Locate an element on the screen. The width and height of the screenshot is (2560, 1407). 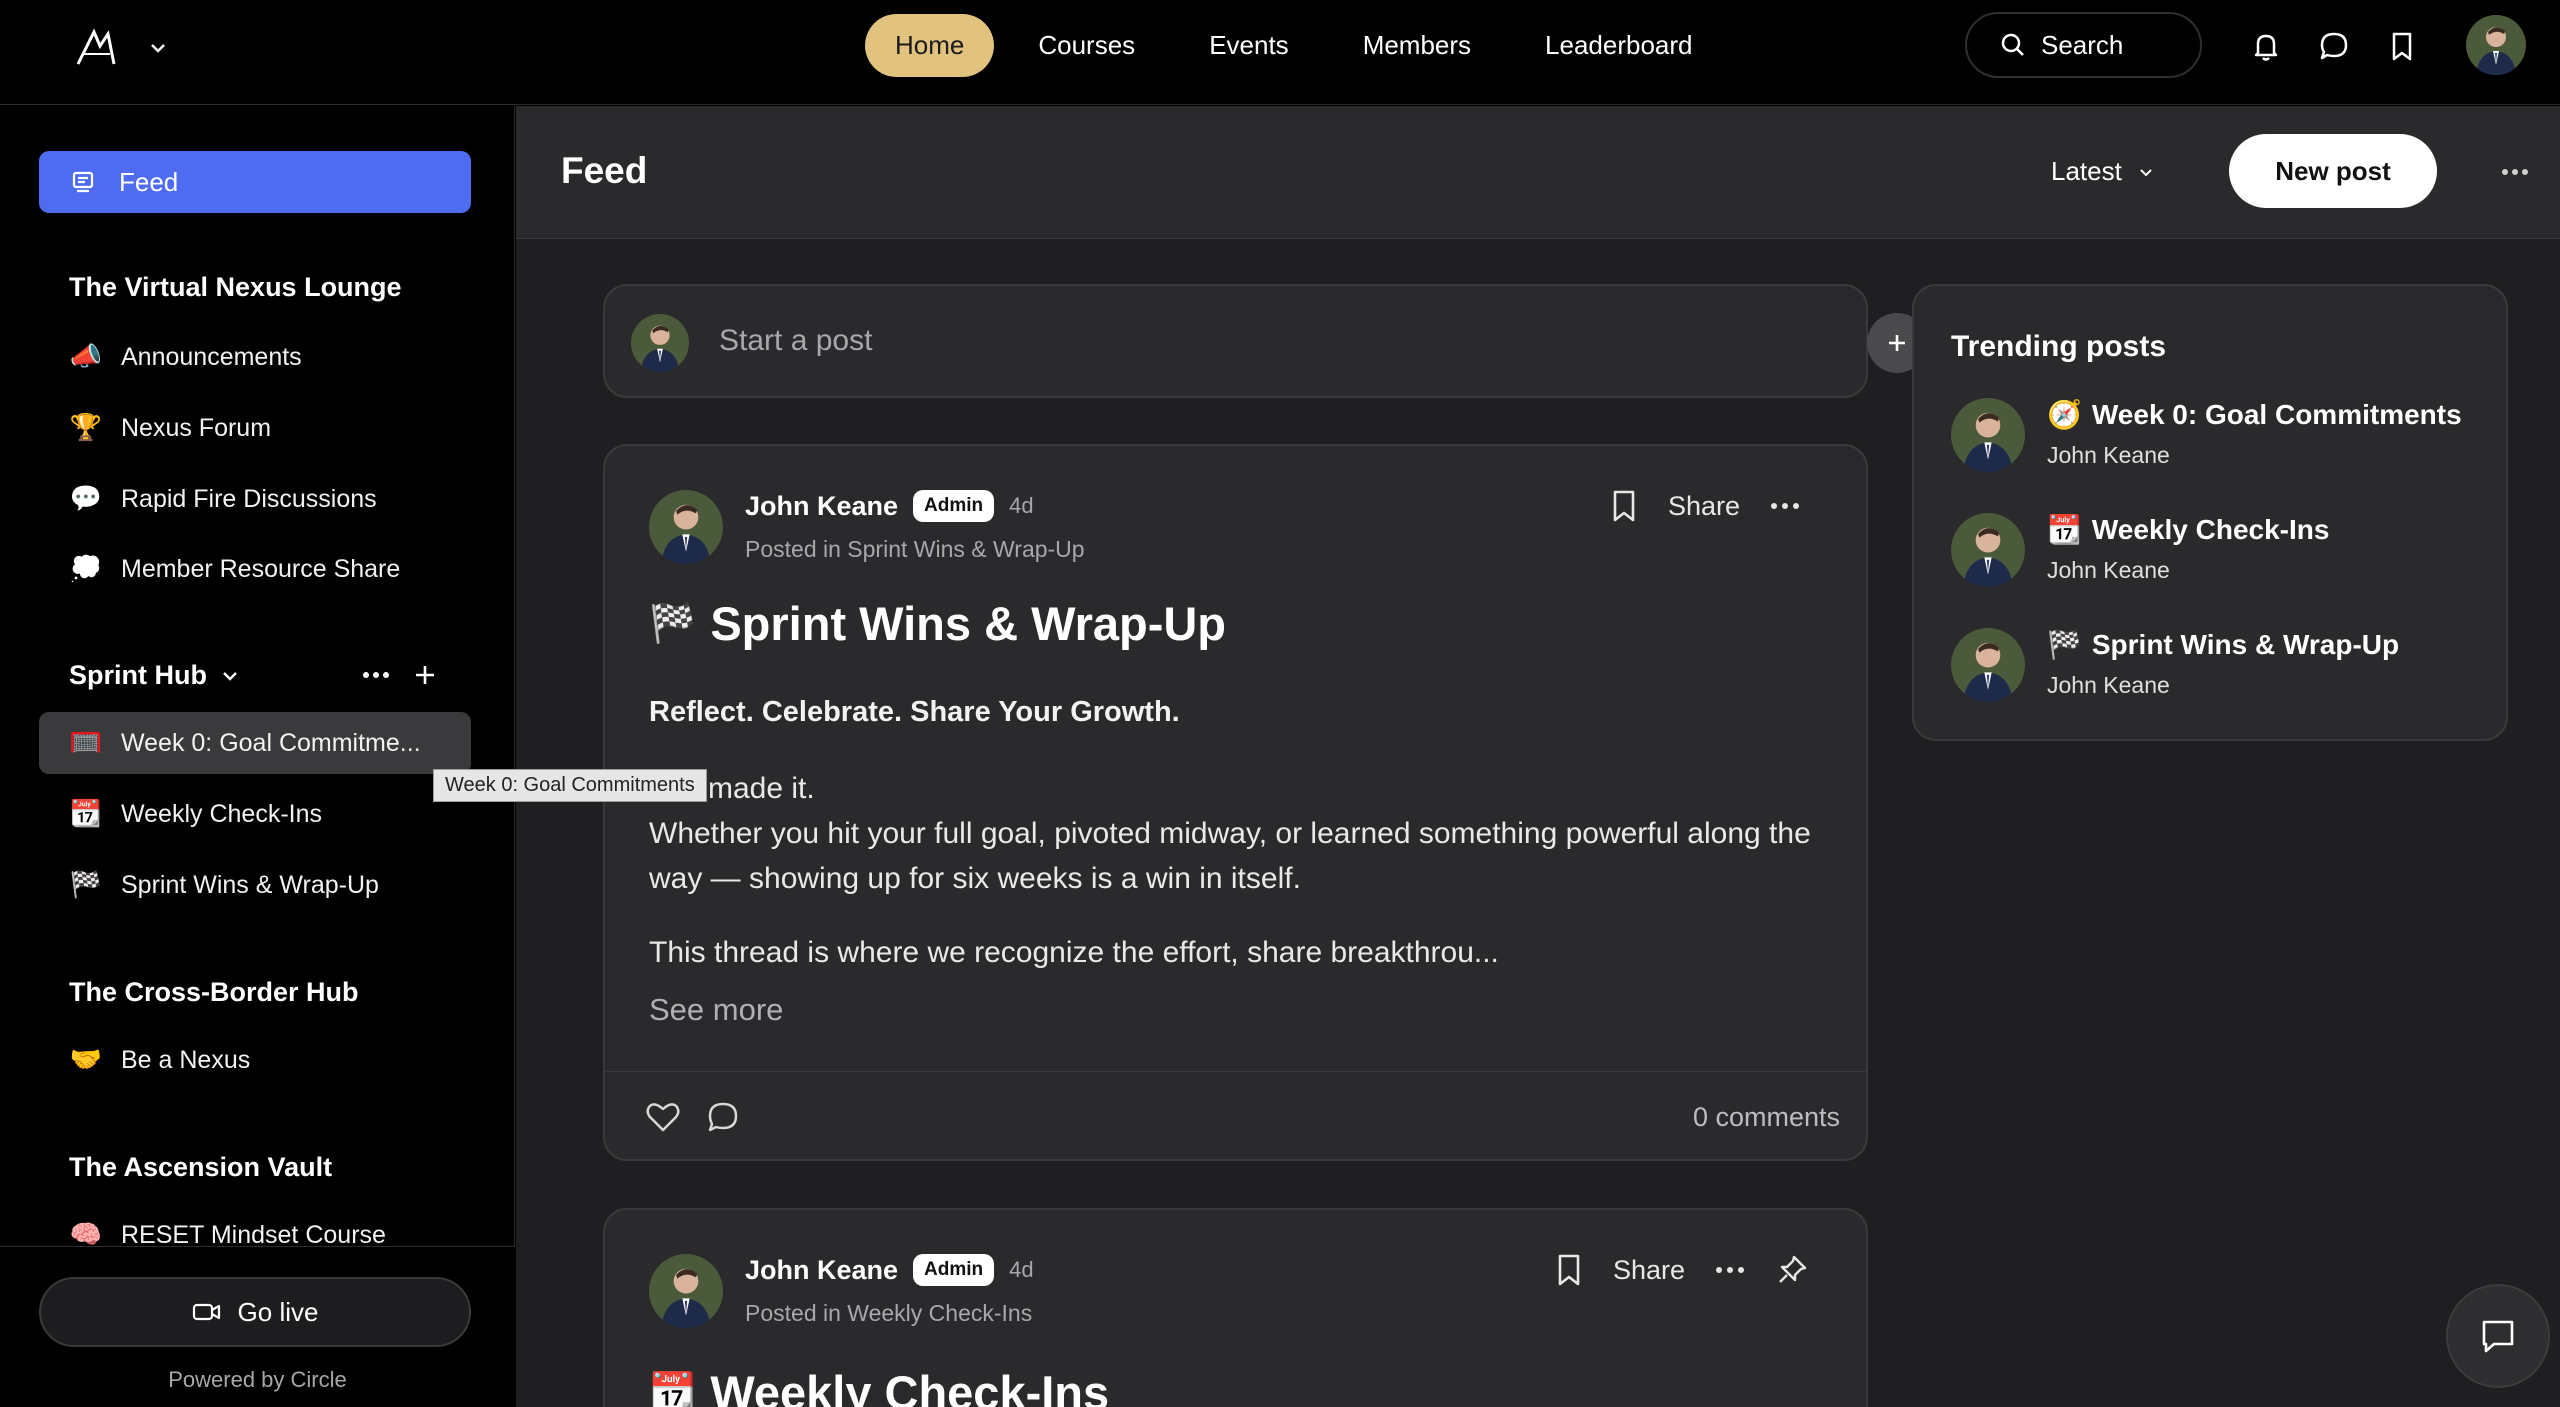
posted-in: Posted in Sprint Wins & Wrap-Up is located at coordinates (915, 549).